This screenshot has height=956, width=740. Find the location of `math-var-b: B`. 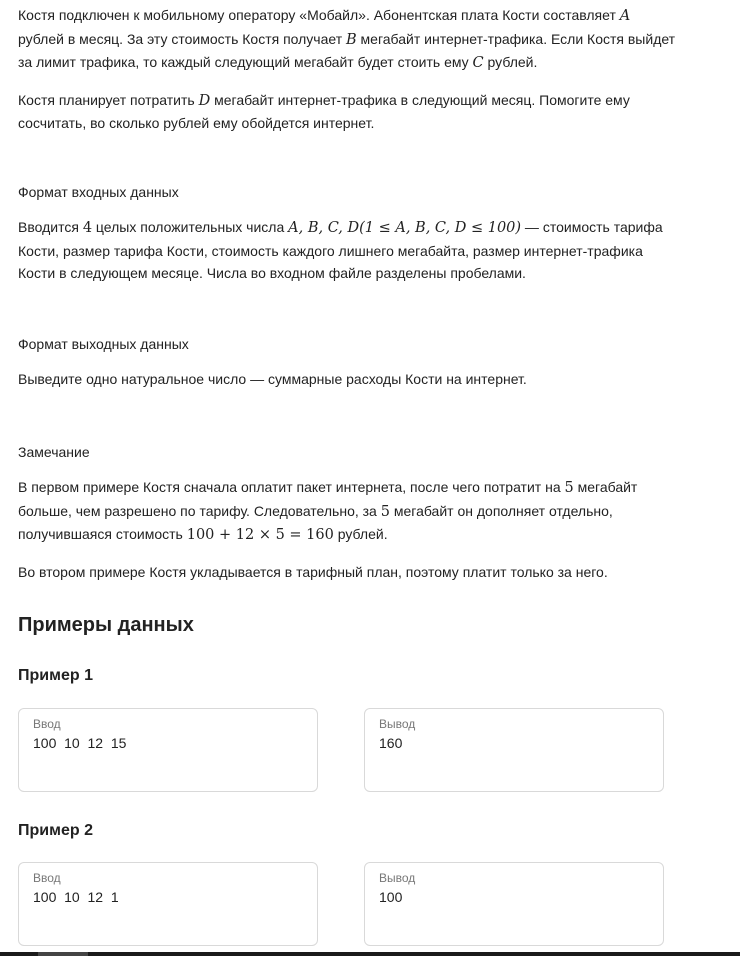

math-var-b: B is located at coordinates (351, 39).